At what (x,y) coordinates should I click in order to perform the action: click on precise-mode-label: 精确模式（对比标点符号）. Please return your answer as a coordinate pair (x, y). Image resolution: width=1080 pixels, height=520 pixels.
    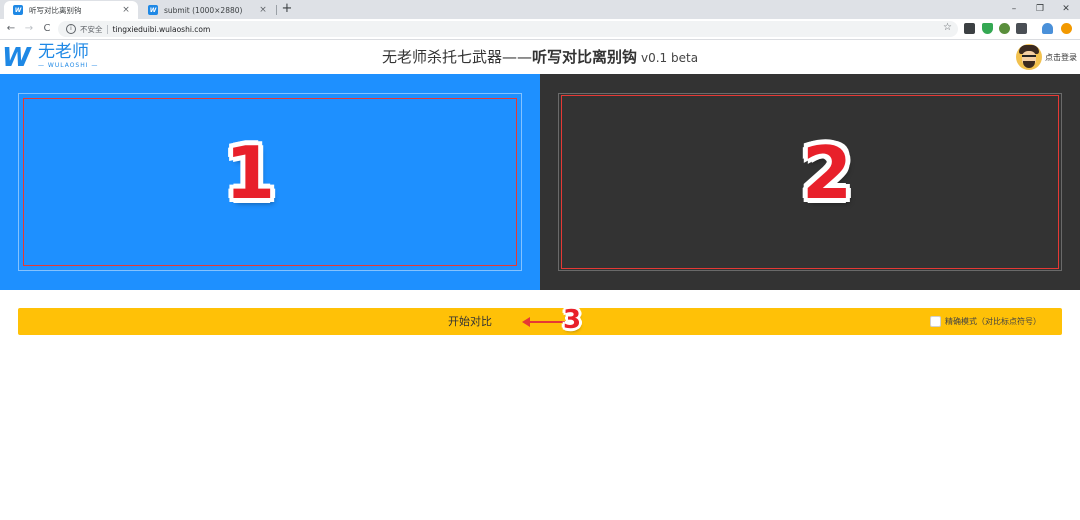
    Looking at the image, I should click on (993, 321).